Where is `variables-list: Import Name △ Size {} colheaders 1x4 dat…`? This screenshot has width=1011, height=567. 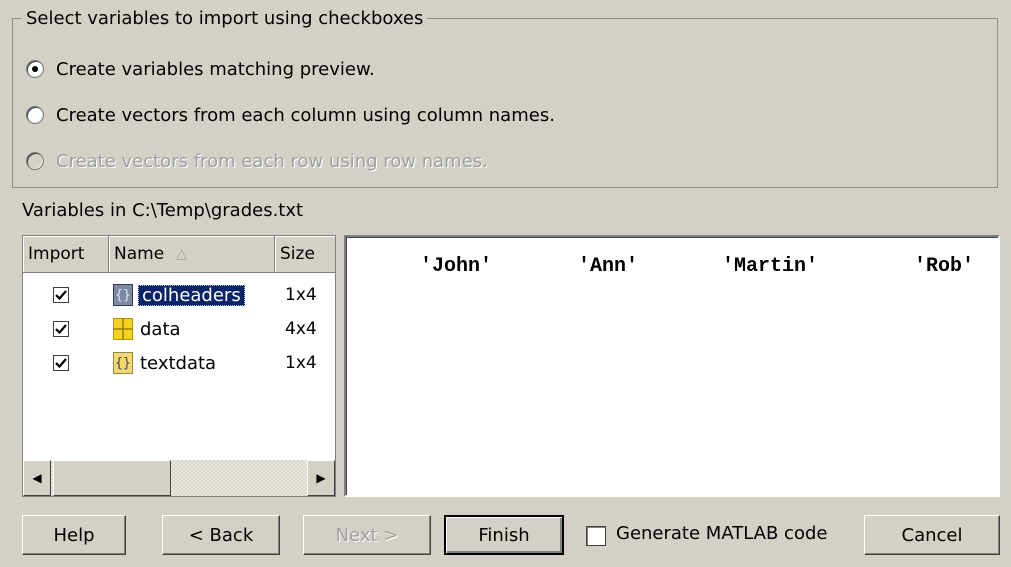 variables-list: Import Name △ Size {} colheaders 1x4 dat… is located at coordinates (179, 366).